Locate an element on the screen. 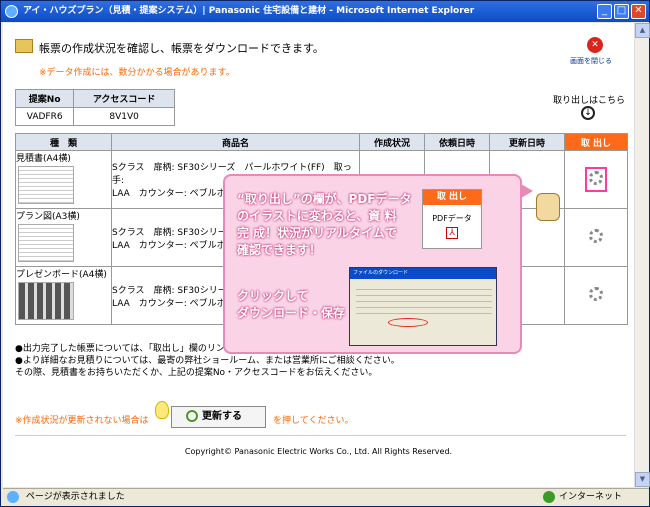 The width and height of the screenshot is (650, 507). status-text: ページが表示されました is located at coordinates (75, 497).